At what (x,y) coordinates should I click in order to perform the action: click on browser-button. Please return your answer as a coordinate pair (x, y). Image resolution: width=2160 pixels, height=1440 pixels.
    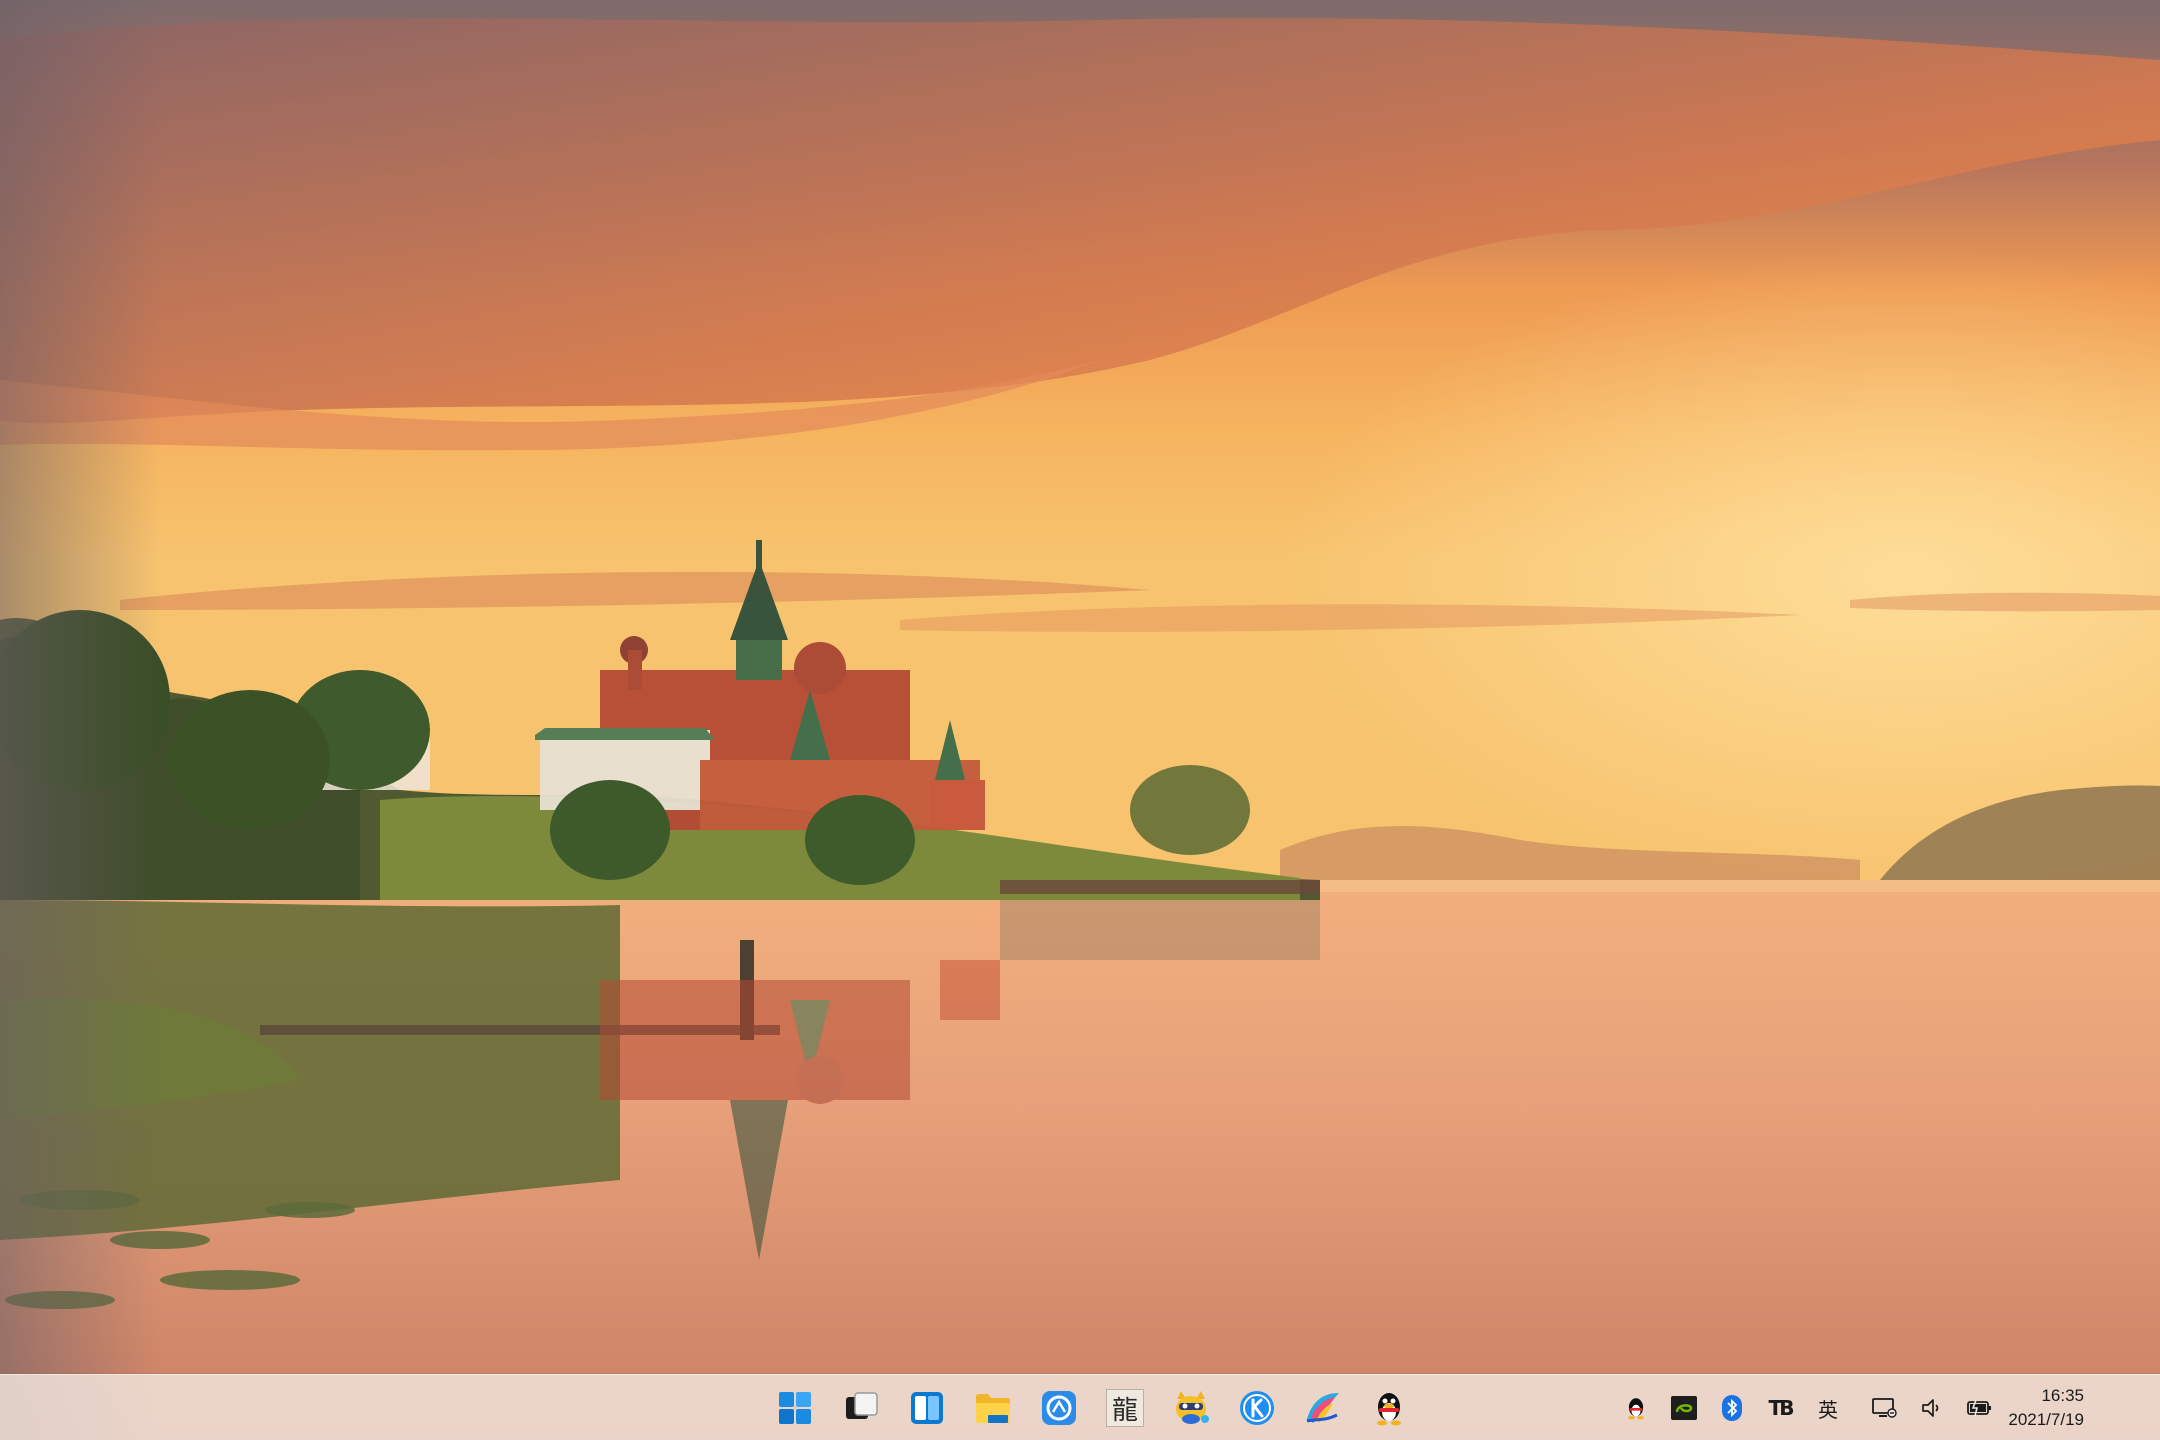
    Looking at the image, I should click on (1059, 1408).